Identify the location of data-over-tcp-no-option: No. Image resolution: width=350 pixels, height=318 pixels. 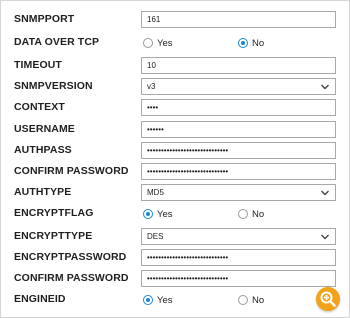
(251, 43).